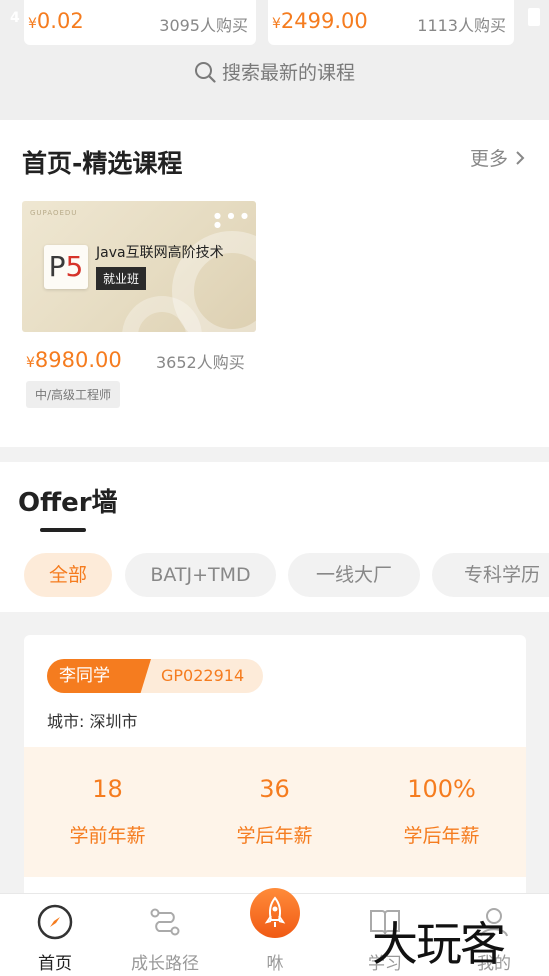 The height and width of the screenshot is (976, 549). What do you see at coordinates (320, 21) in the screenshot?
I see `course-price: ¥2499.00` at bounding box center [320, 21].